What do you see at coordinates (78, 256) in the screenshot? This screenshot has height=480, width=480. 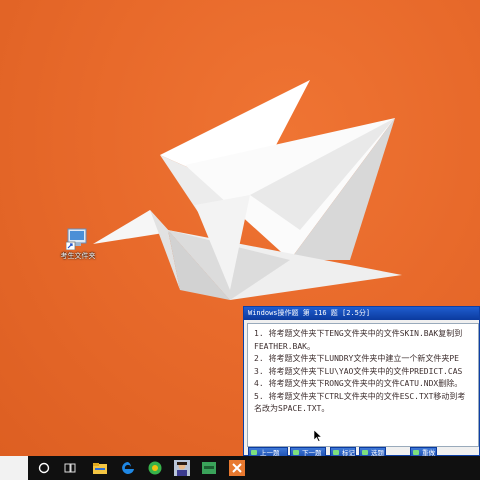 I see `exam-folder-shortcut-label: 考生文件夹` at bounding box center [78, 256].